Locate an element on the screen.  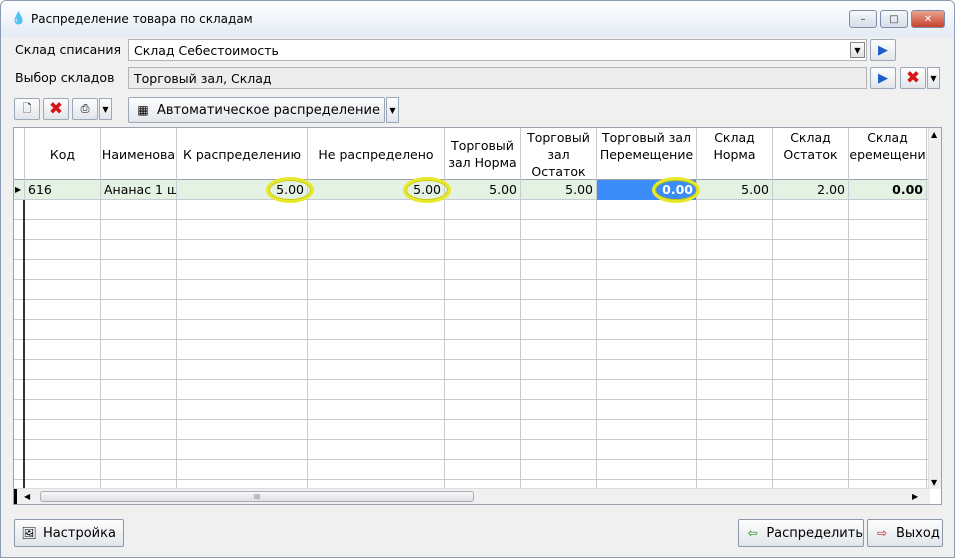
print-button: ⎙ is located at coordinates (85, 109).